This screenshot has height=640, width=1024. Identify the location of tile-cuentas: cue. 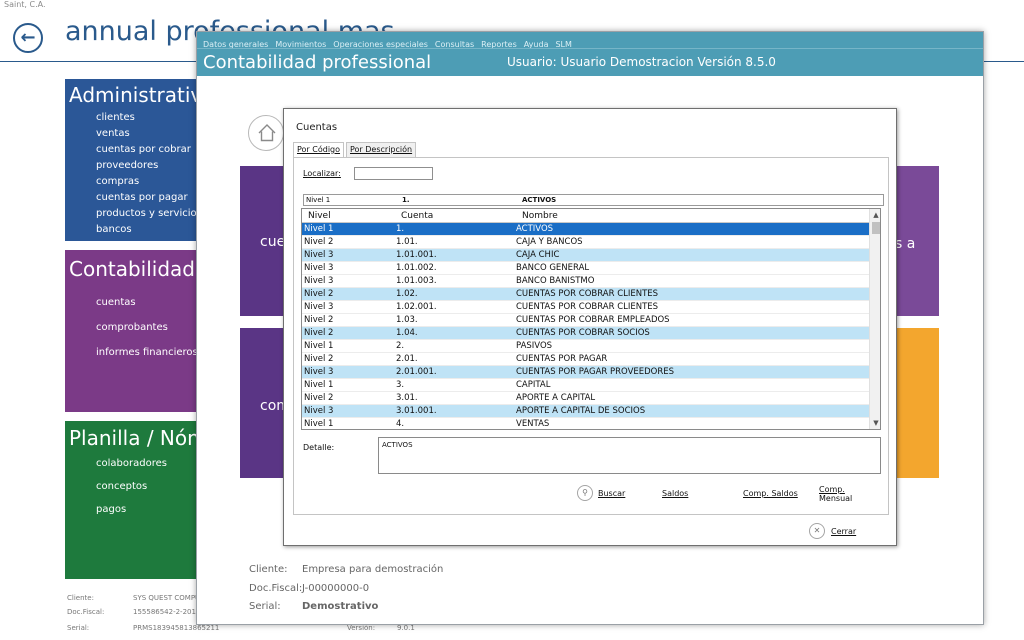
(263, 241).